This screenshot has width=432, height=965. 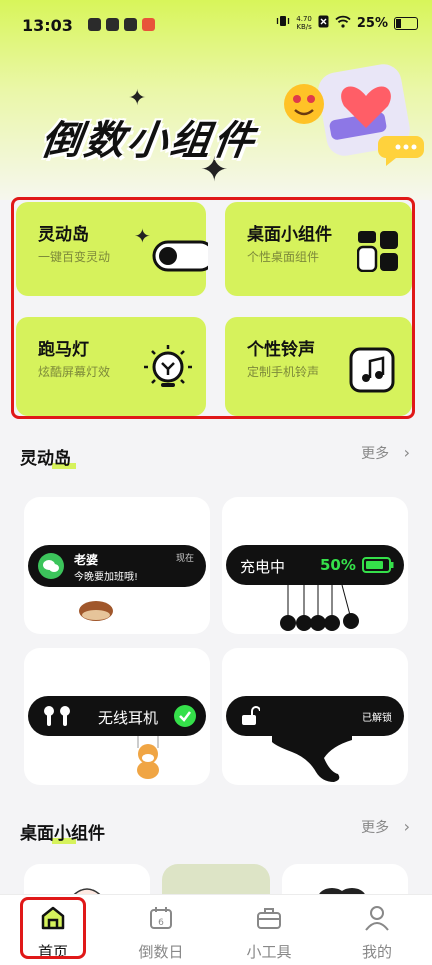 I want to click on chestnut-illustration, so click(x=96, y=612).